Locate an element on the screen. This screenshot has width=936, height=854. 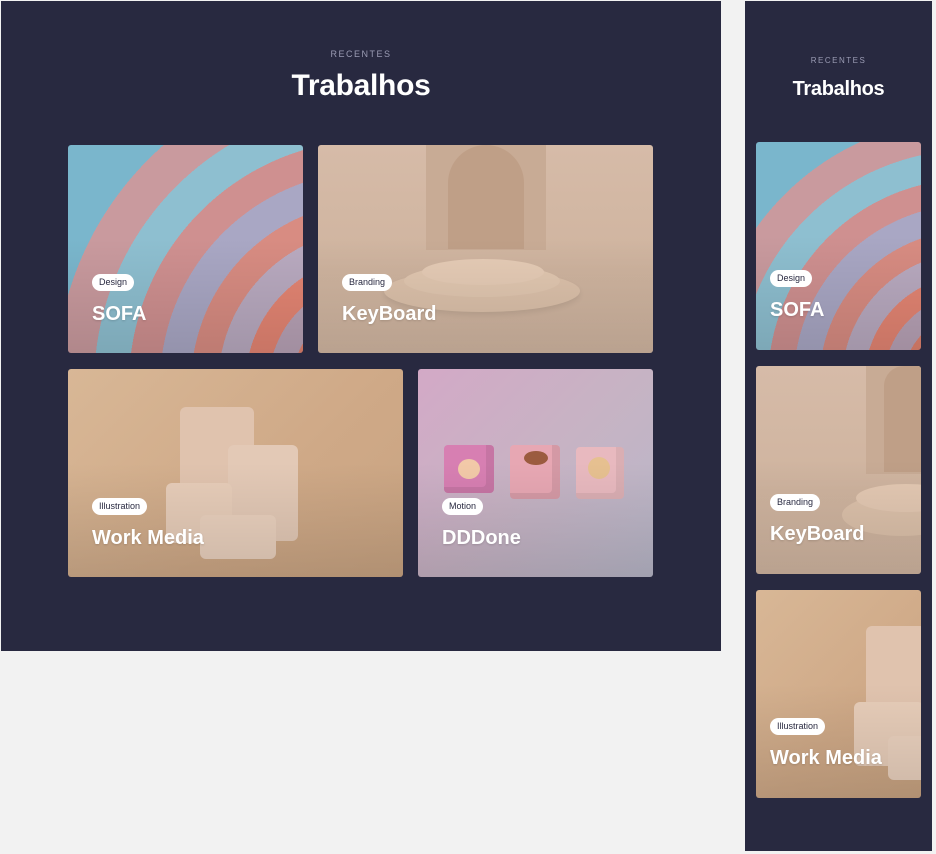
project-title: DDDone is located at coordinates (481, 538).